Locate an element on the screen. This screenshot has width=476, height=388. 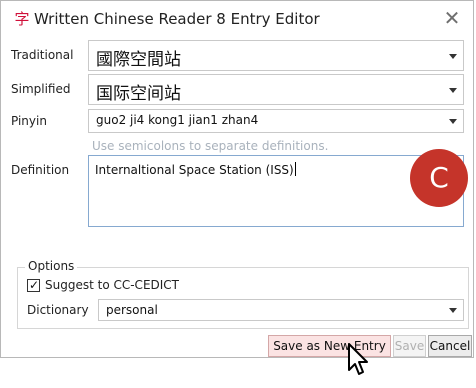
cancel-button: Cancel is located at coordinates (450, 346).